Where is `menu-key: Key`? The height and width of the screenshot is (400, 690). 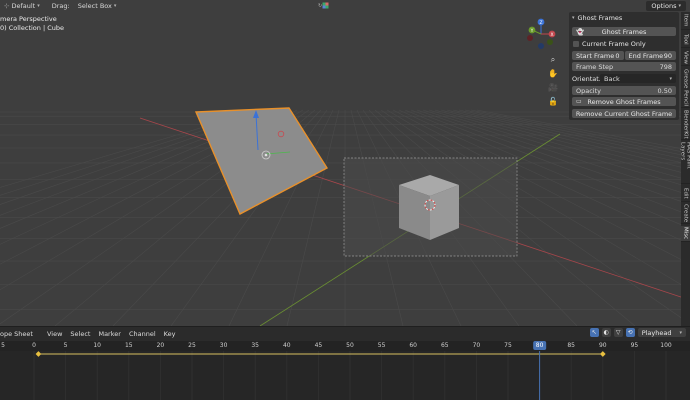
menu-key: Key is located at coordinates (170, 334).